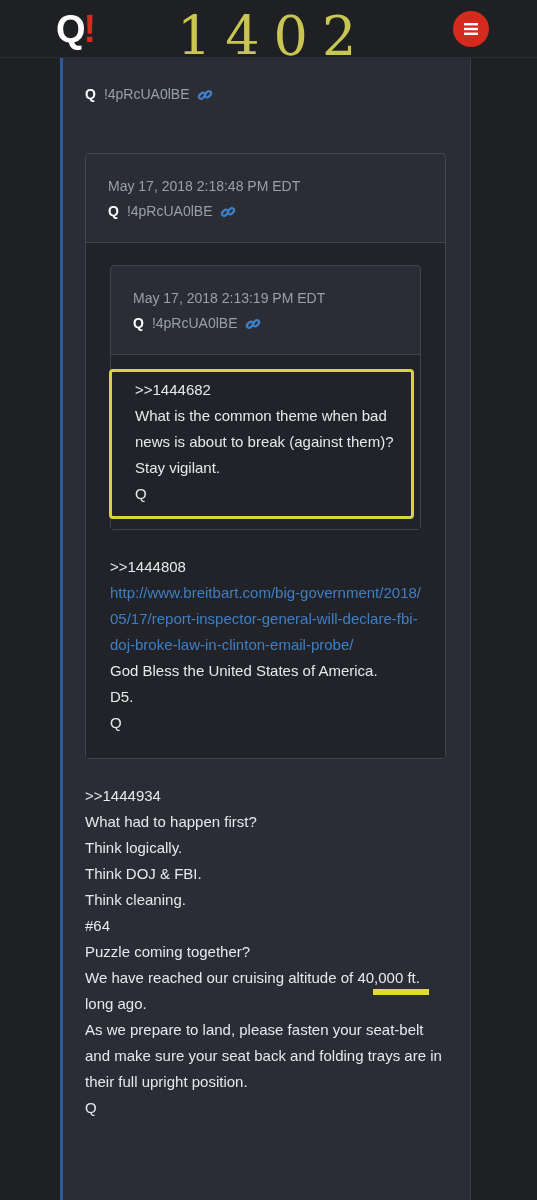 The image size is (537, 1200). What do you see at coordinates (230, 298) in the screenshot?
I see `post-date: May 17, 2018 2:13:19 PM EDT` at bounding box center [230, 298].